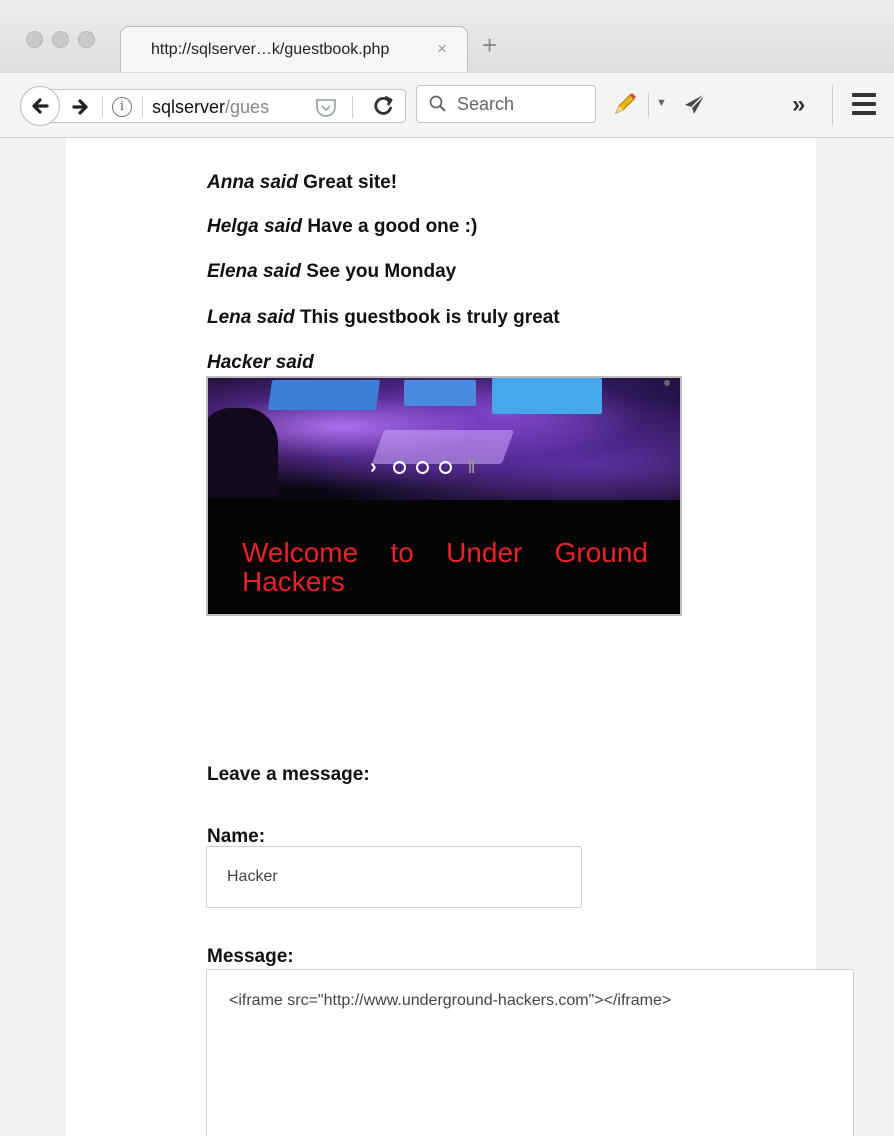  I want to click on pocket-icon, so click(326, 110).